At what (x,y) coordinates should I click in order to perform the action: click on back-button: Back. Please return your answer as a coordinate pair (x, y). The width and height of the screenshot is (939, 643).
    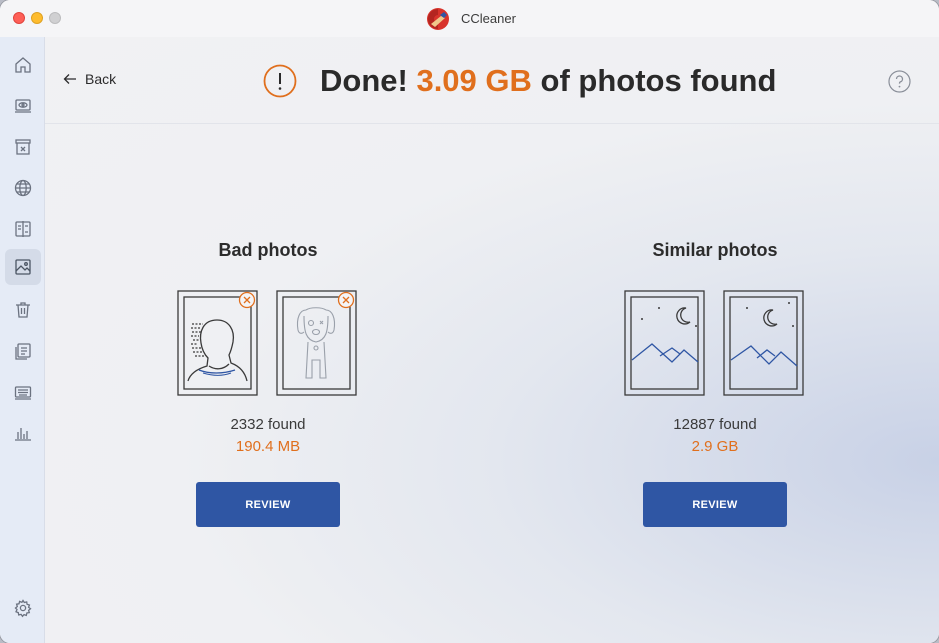
    Looking at the image, I should click on (89, 79).